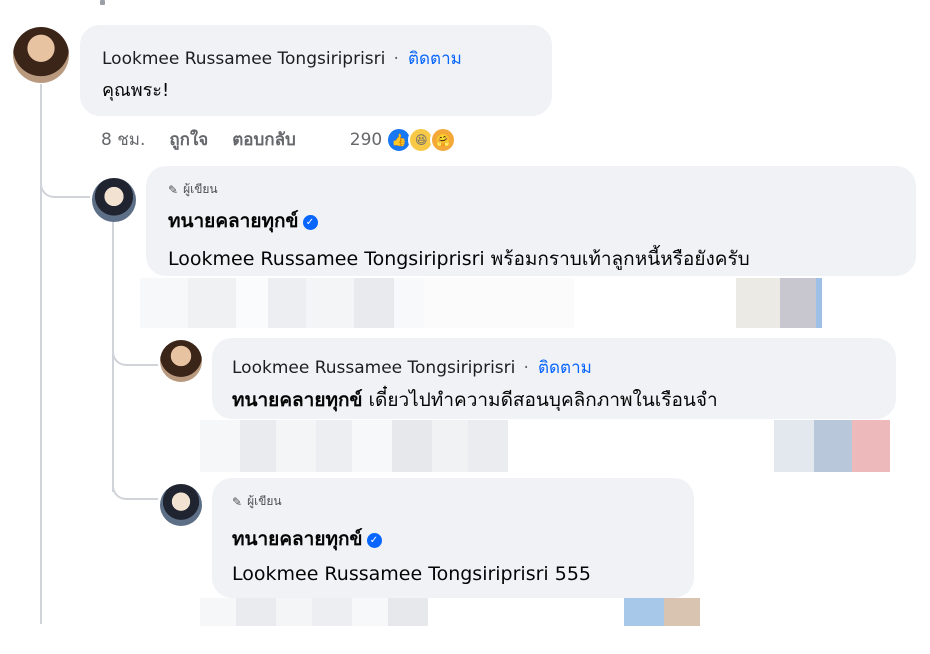 This screenshot has width=930, height=654. I want to click on avatar-lookmee, so click(41, 55).